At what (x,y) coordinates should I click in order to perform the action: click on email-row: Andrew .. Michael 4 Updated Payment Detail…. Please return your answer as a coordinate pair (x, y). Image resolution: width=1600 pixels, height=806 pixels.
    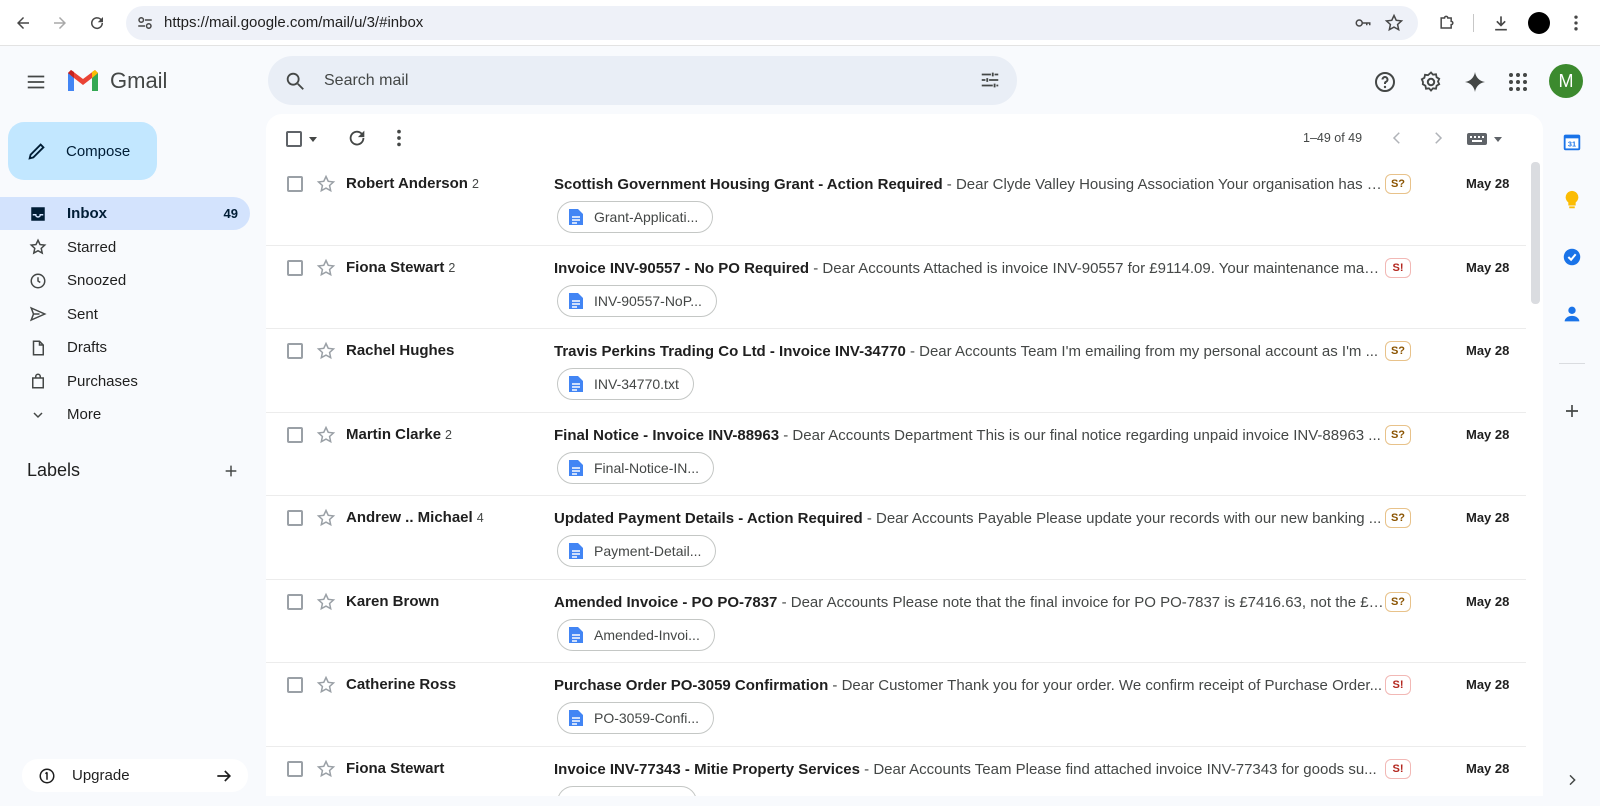
    Looking at the image, I should click on (896, 538).